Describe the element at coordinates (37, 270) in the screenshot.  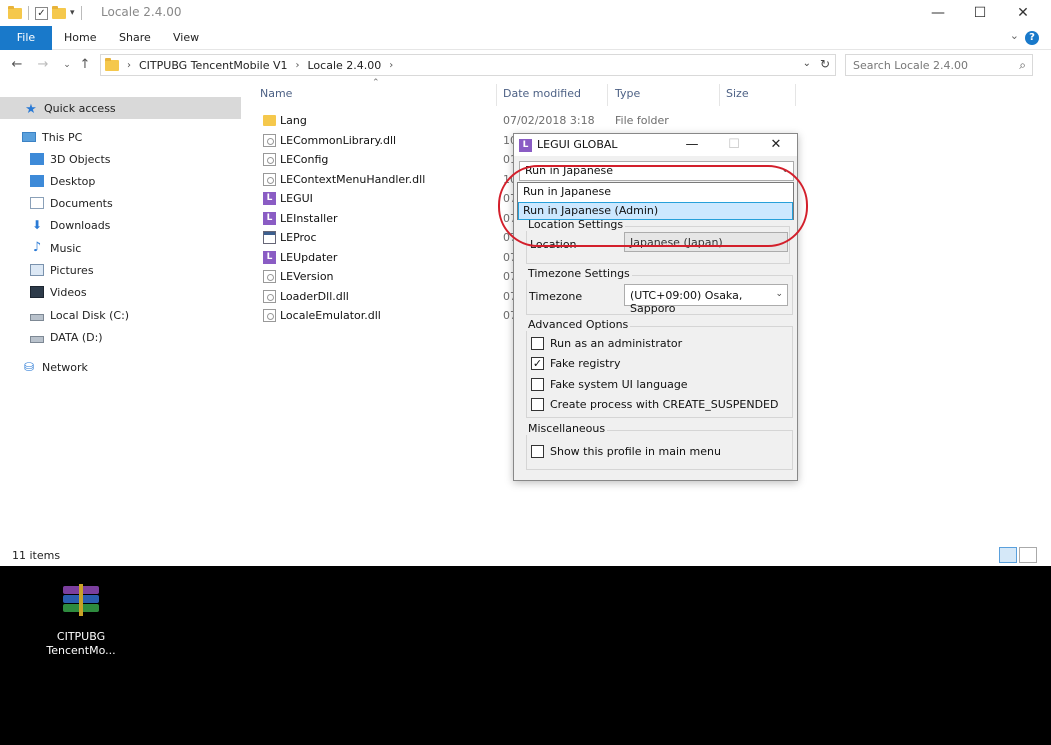
I see `pictures-icon` at that location.